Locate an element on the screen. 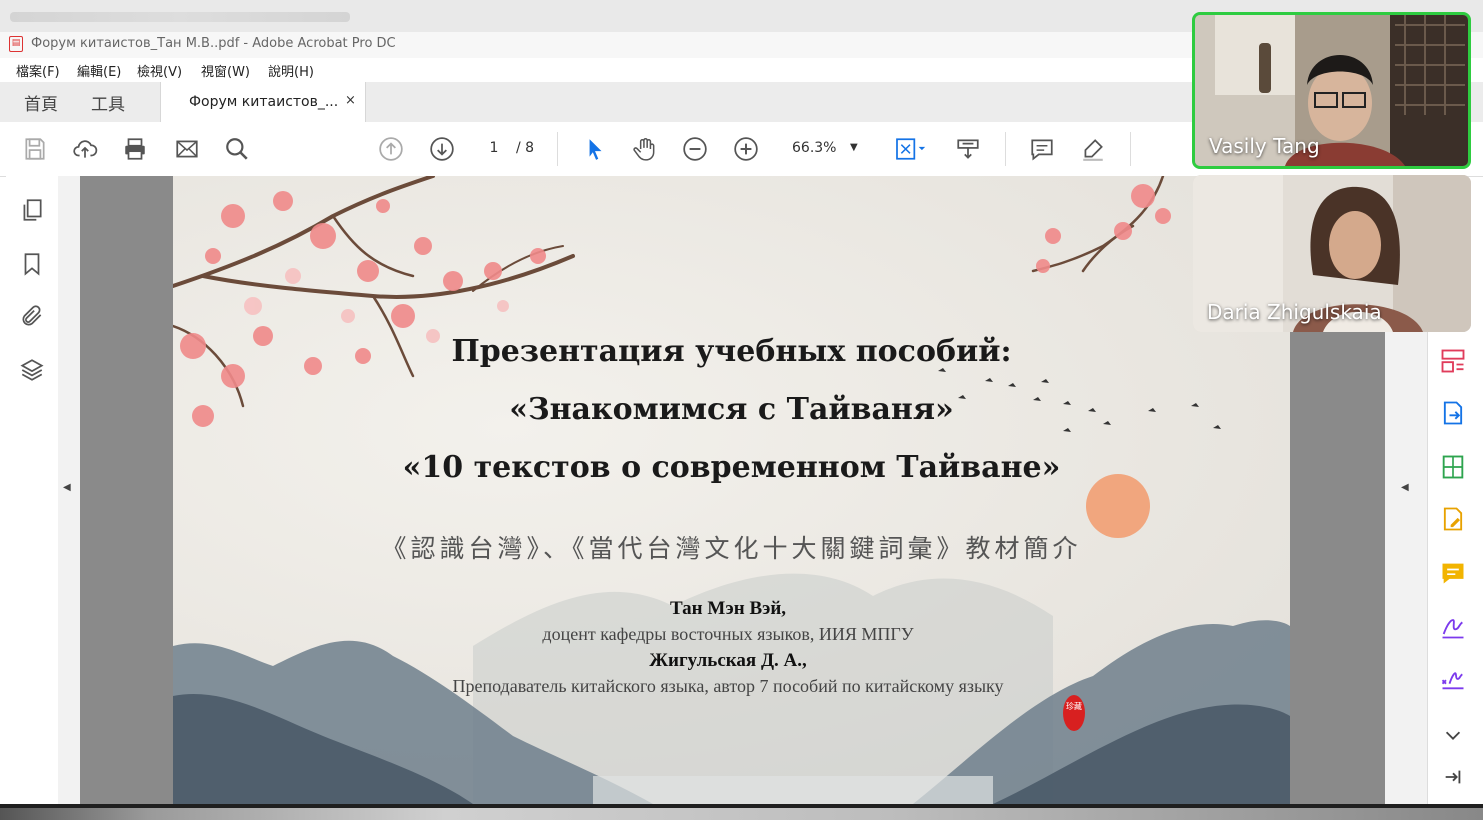 This screenshot has height=820, width=1483. tab-document: Форум китаистов_... × is located at coordinates (263, 102).